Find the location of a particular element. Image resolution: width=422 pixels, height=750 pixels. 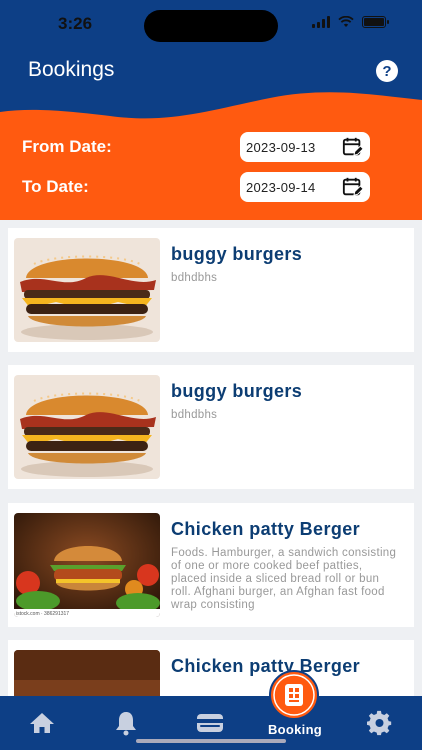

nav-settings is located at coordinates (380, 723).